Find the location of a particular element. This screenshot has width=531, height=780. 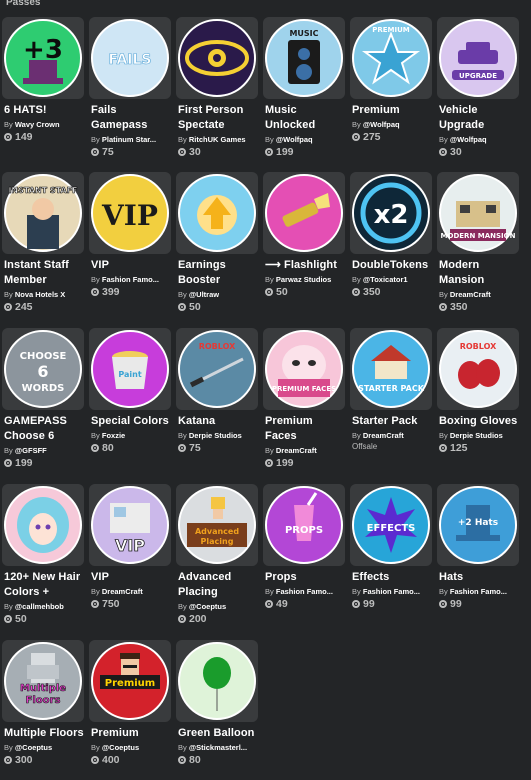

pass-card: Earnings Booster By @Ultraw 50 is located at coordinates (217, 250).